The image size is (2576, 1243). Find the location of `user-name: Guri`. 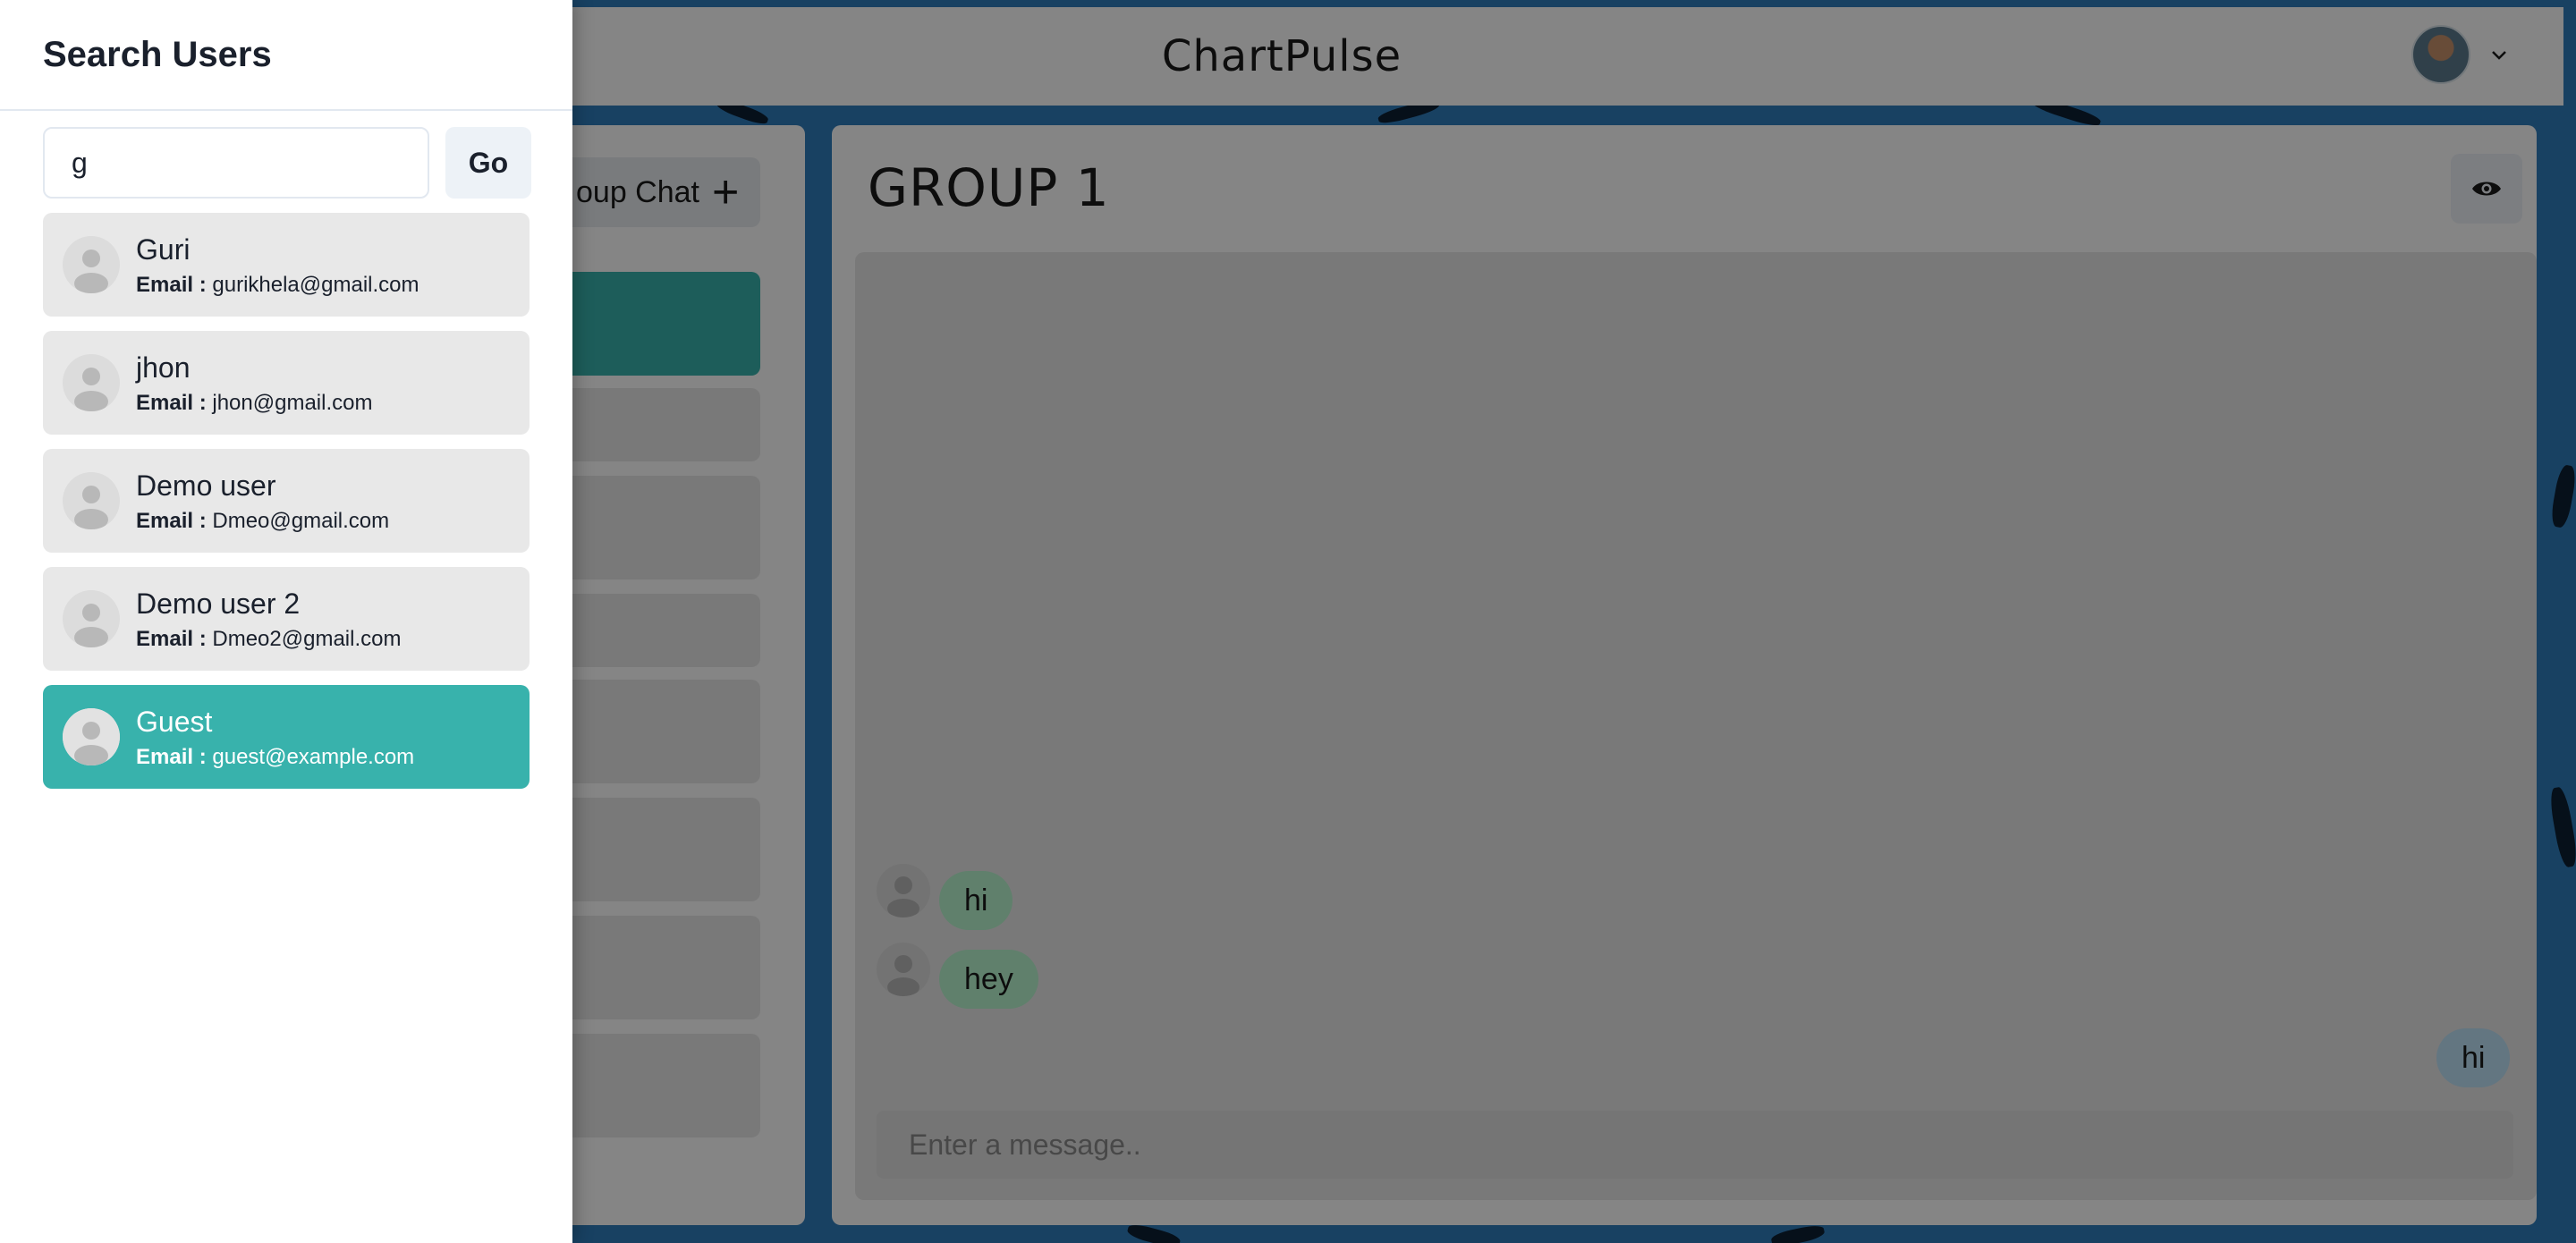

user-name: Guri is located at coordinates (163, 249).